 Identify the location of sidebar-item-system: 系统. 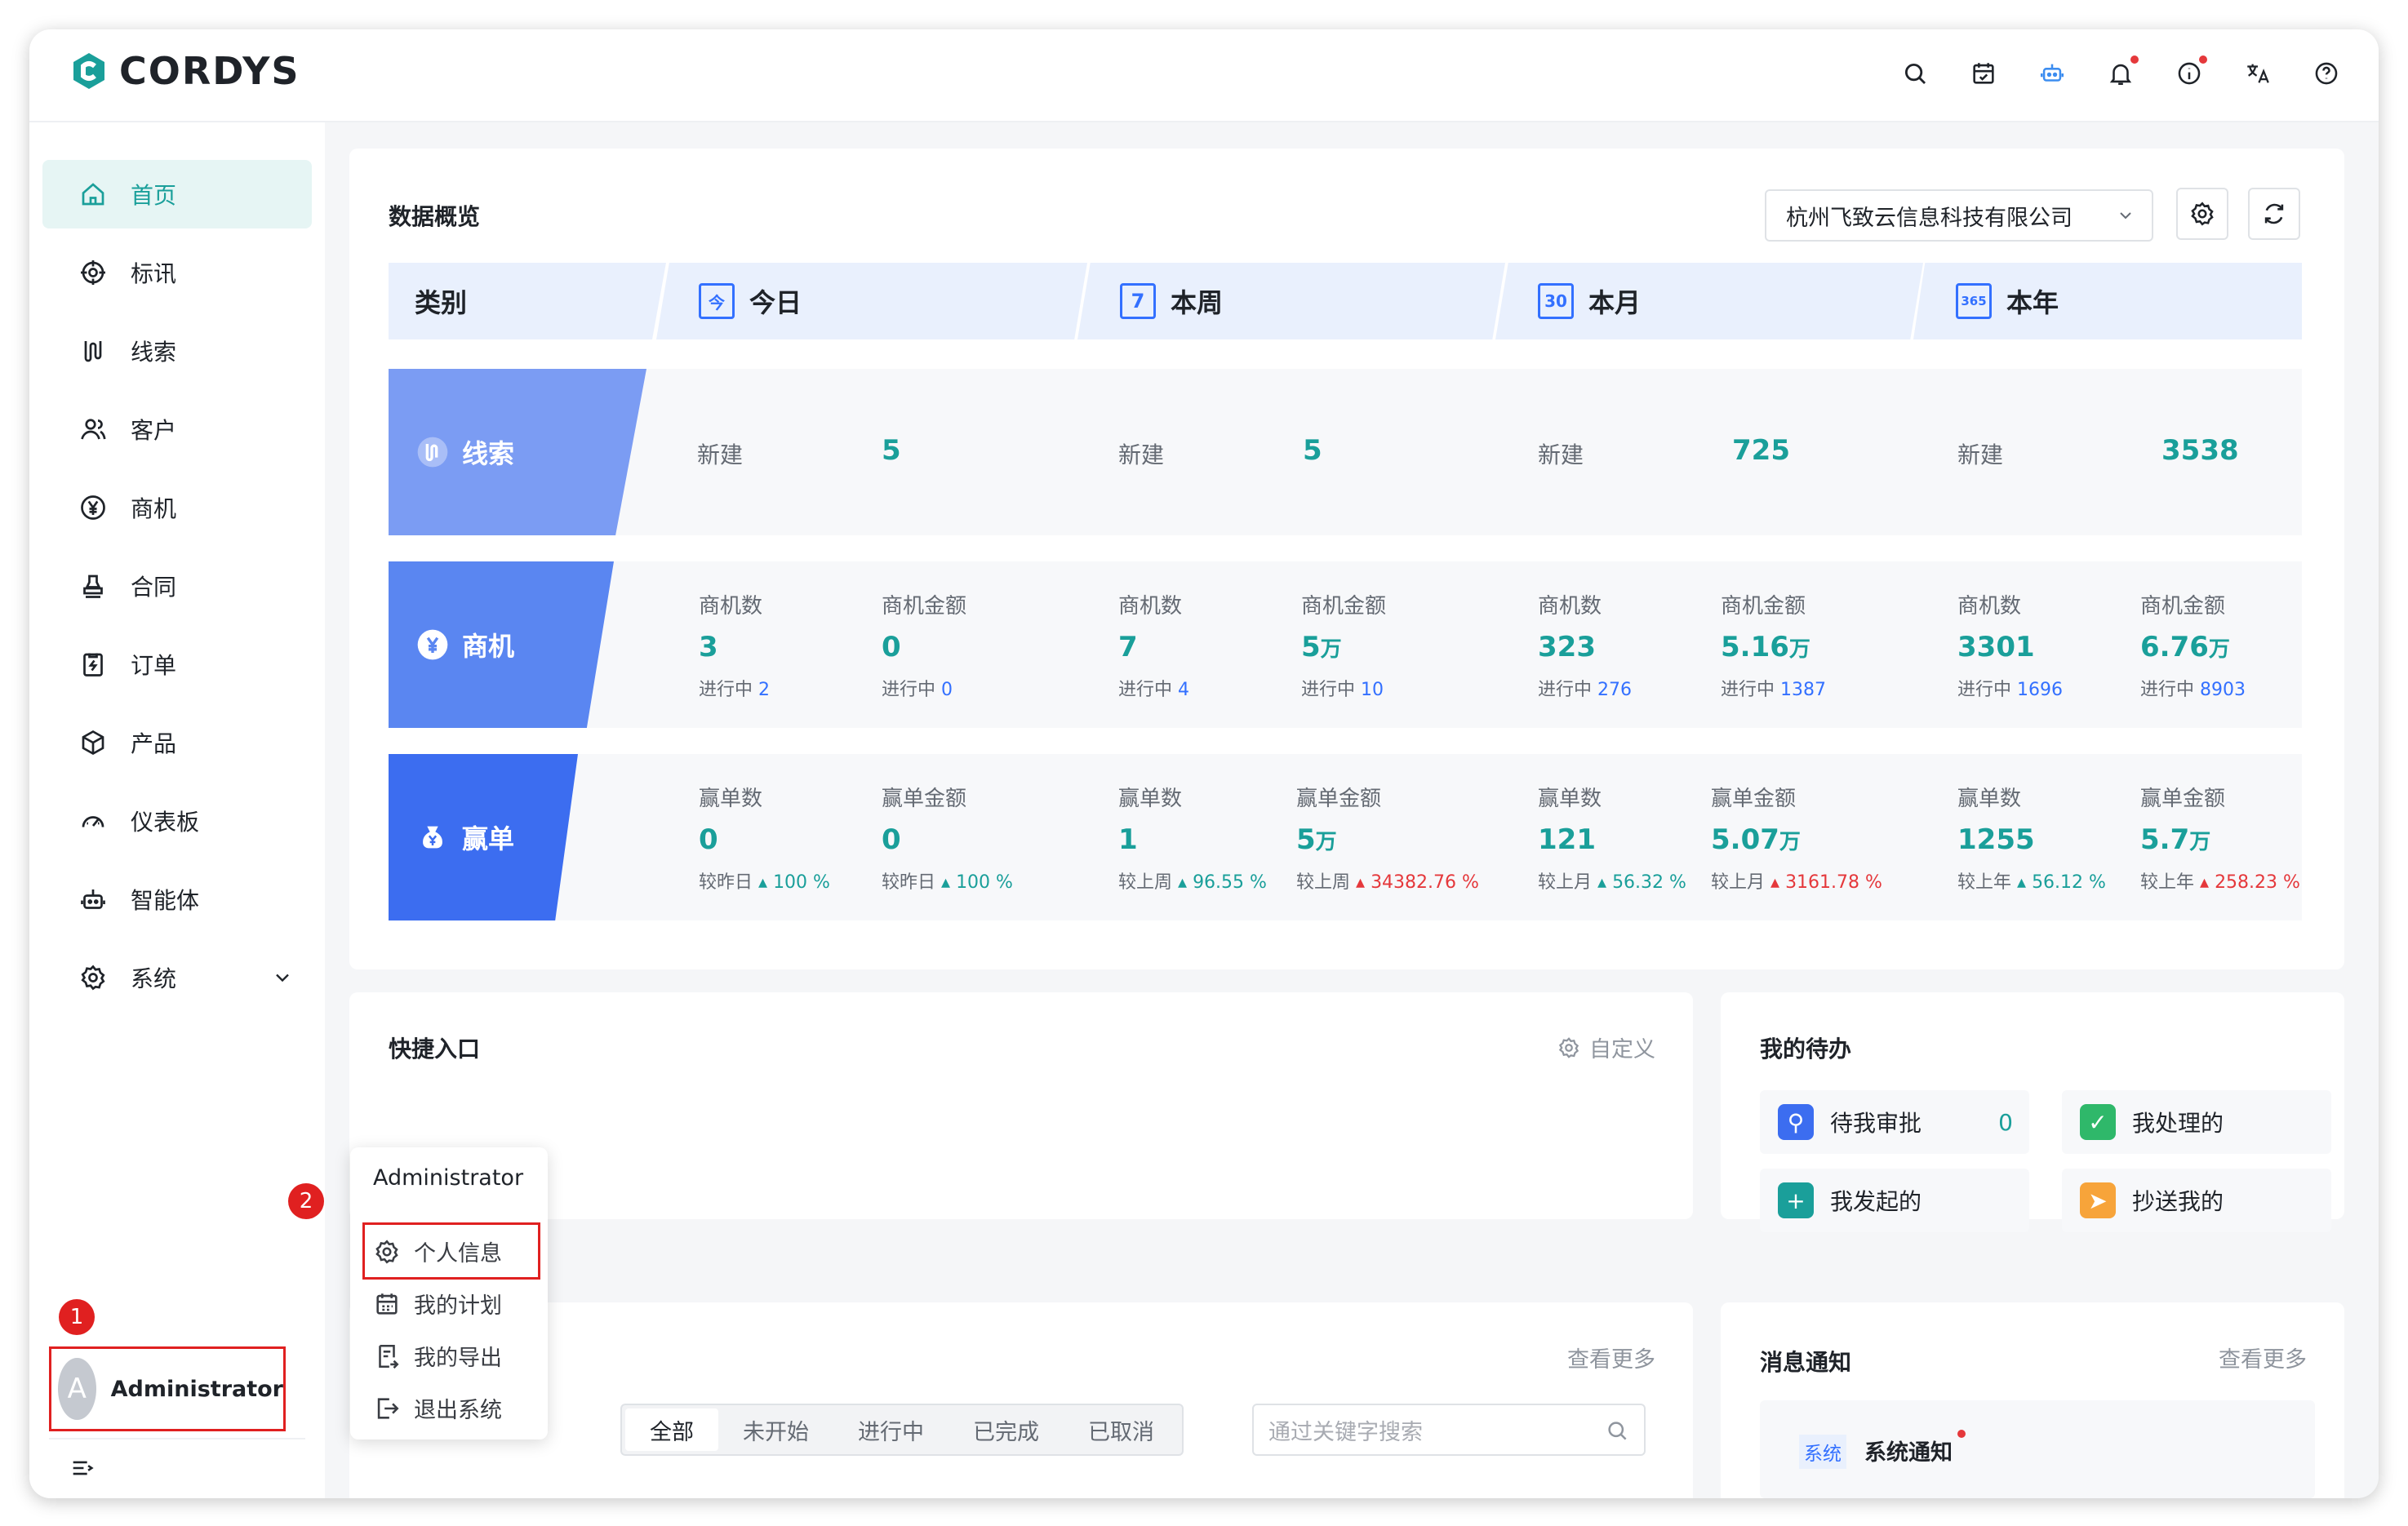
(177, 978).